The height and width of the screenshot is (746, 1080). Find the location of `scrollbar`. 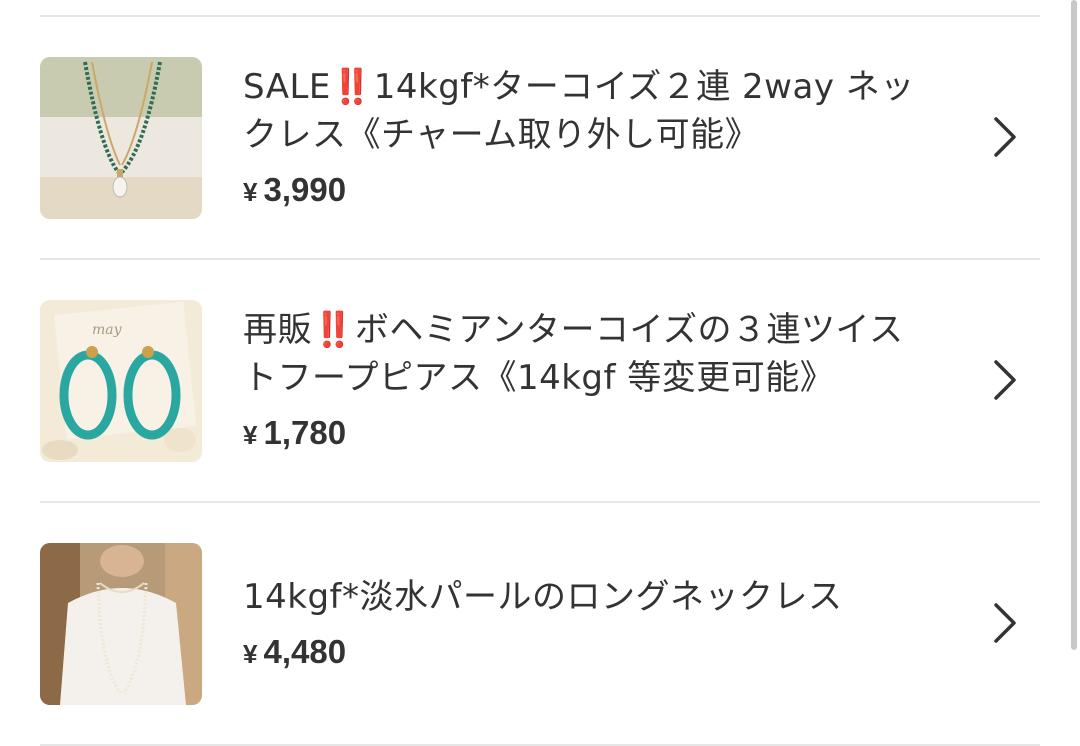

scrollbar is located at coordinates (1074, 325).